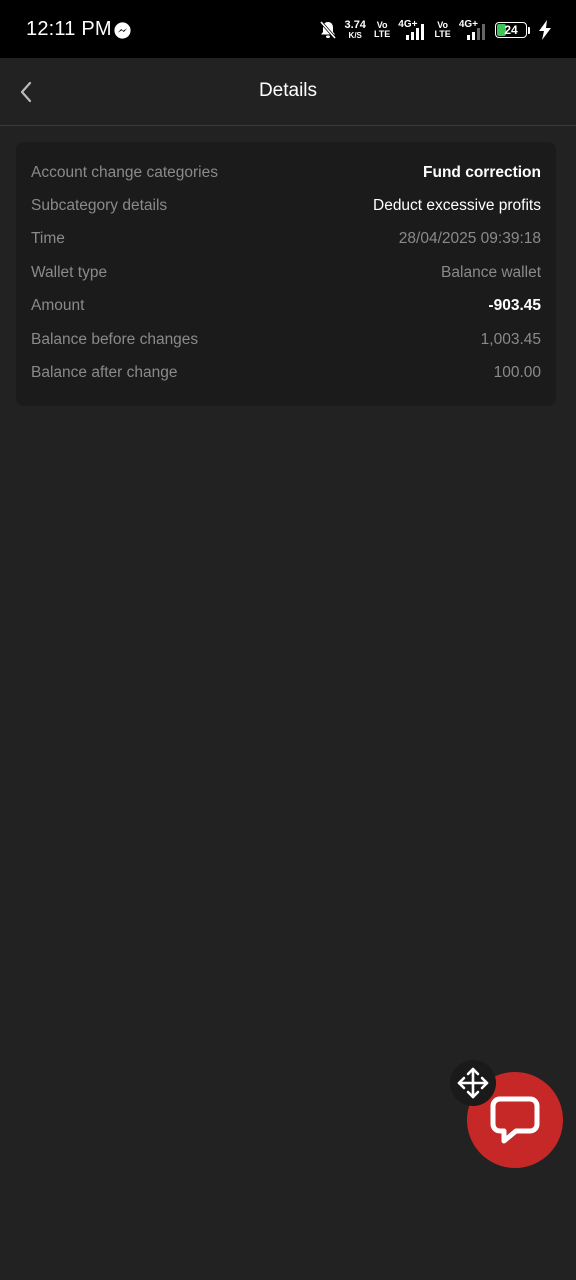  I want to click on detail-row-amount: Amount -903.45, so click(286, 306).